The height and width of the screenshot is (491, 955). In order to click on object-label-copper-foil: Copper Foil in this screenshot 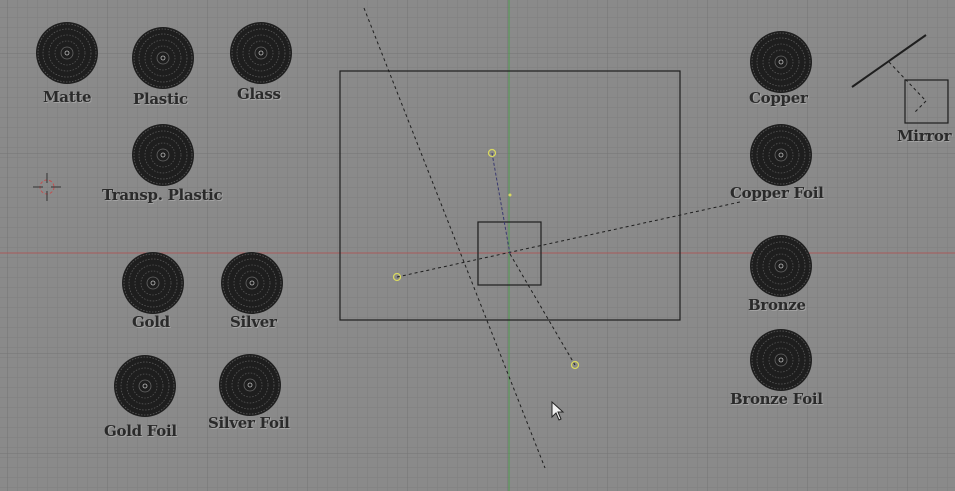, I will do `click(777, 193)`.